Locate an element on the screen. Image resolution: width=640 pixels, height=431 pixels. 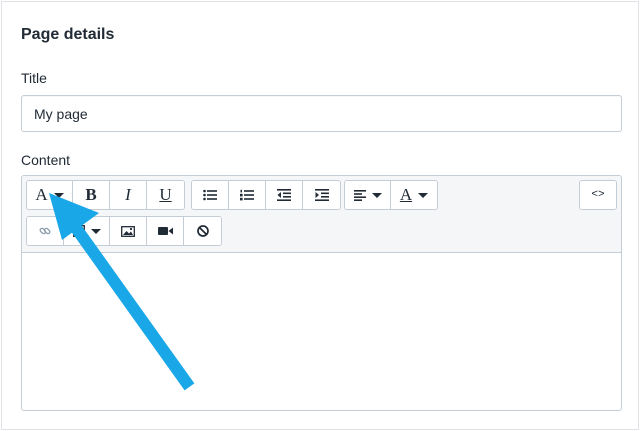
clear-format-icon is located at coordinates (202, 231).